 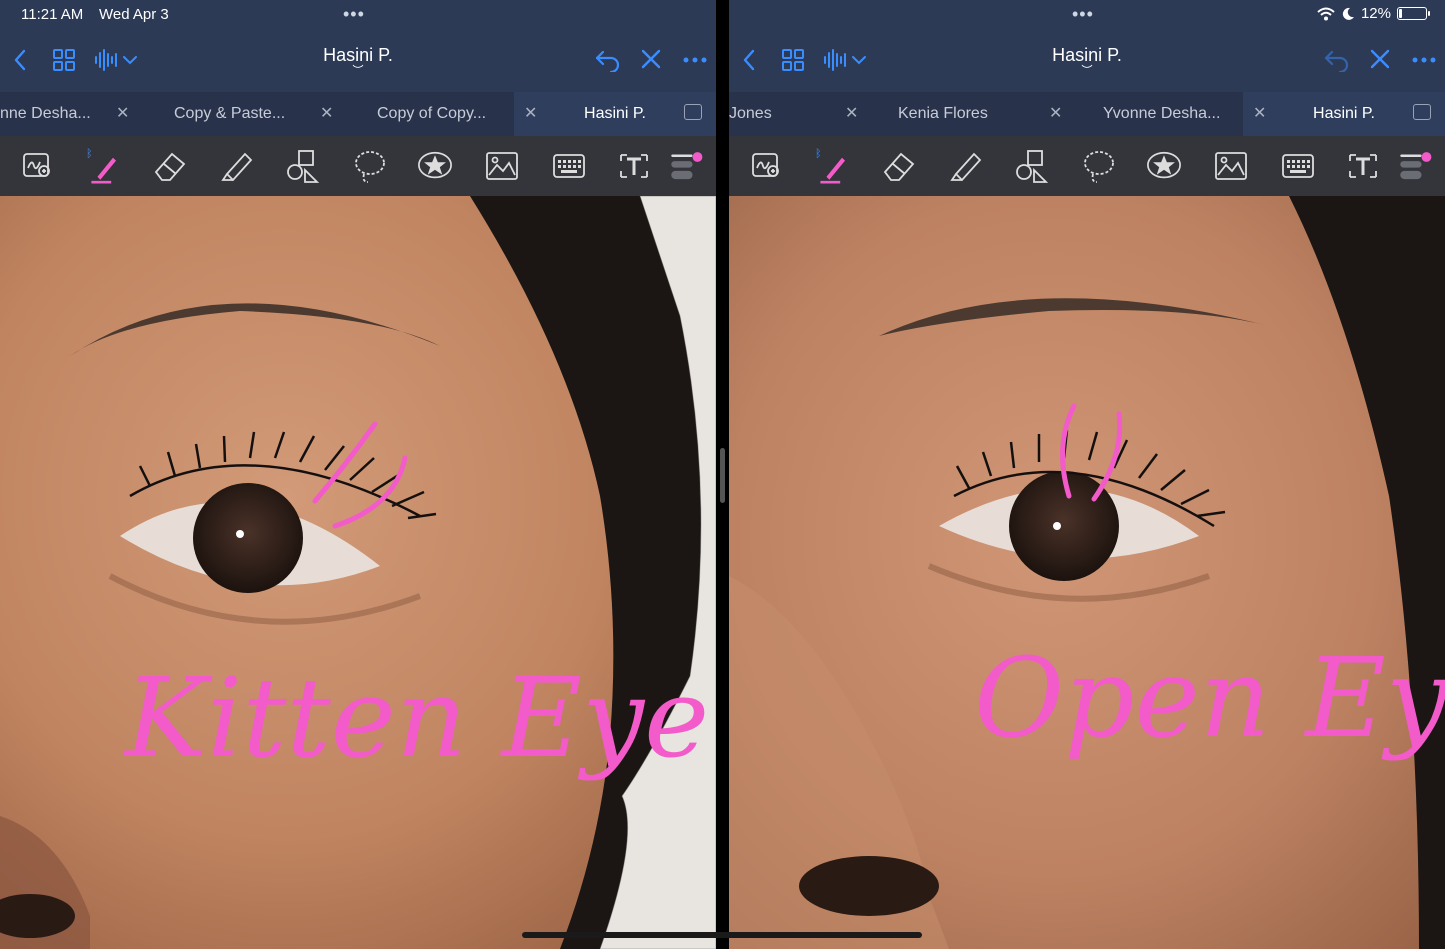 I want to click on toolbar-right: ᛒ, so click(x=1087, y=166).